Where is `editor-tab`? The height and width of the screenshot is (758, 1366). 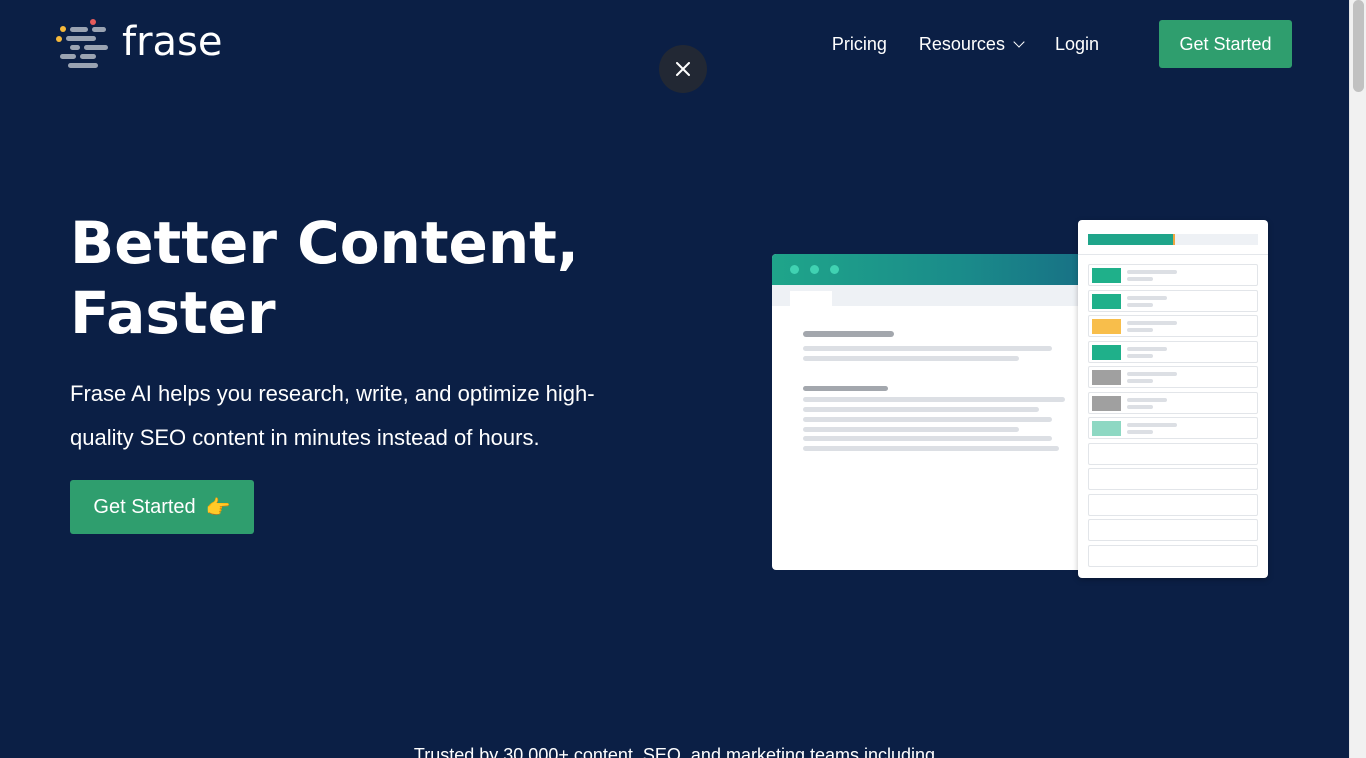 editor-tab is located at coordinates (811, 298).